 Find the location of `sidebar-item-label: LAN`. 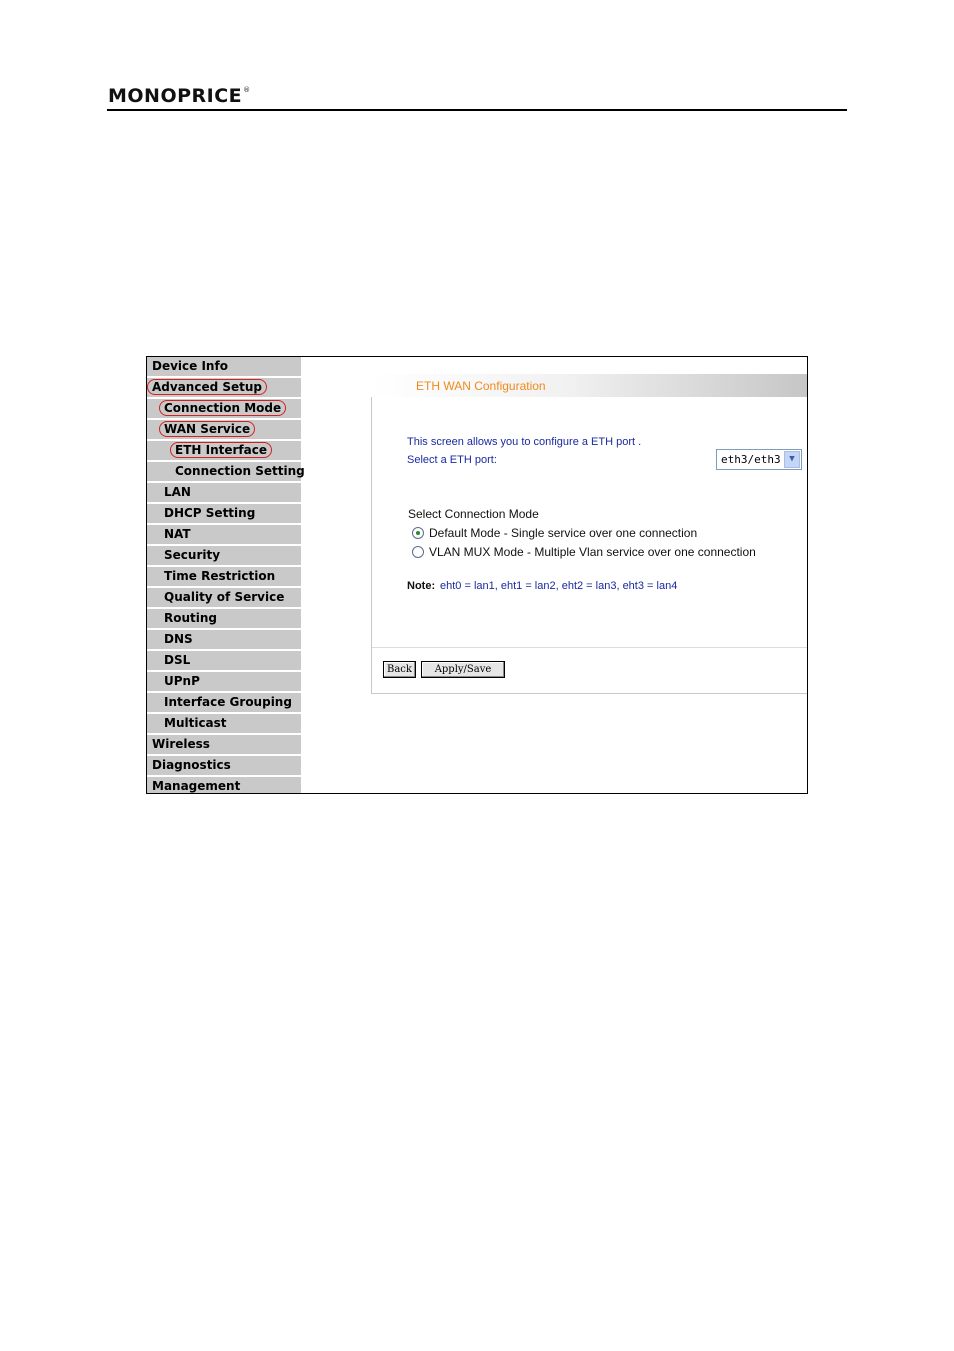

sidebar-item-label: LAN is located at coordinates (177, 492).